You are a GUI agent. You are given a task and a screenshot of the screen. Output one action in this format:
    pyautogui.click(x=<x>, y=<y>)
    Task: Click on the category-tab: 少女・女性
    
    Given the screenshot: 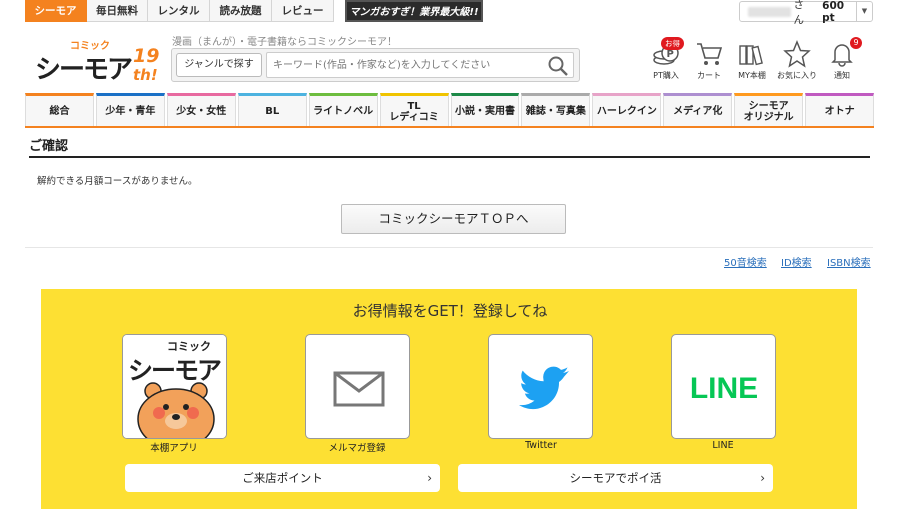 What is the action you would take?
    pyautogui.click(x=201, y=110)
    